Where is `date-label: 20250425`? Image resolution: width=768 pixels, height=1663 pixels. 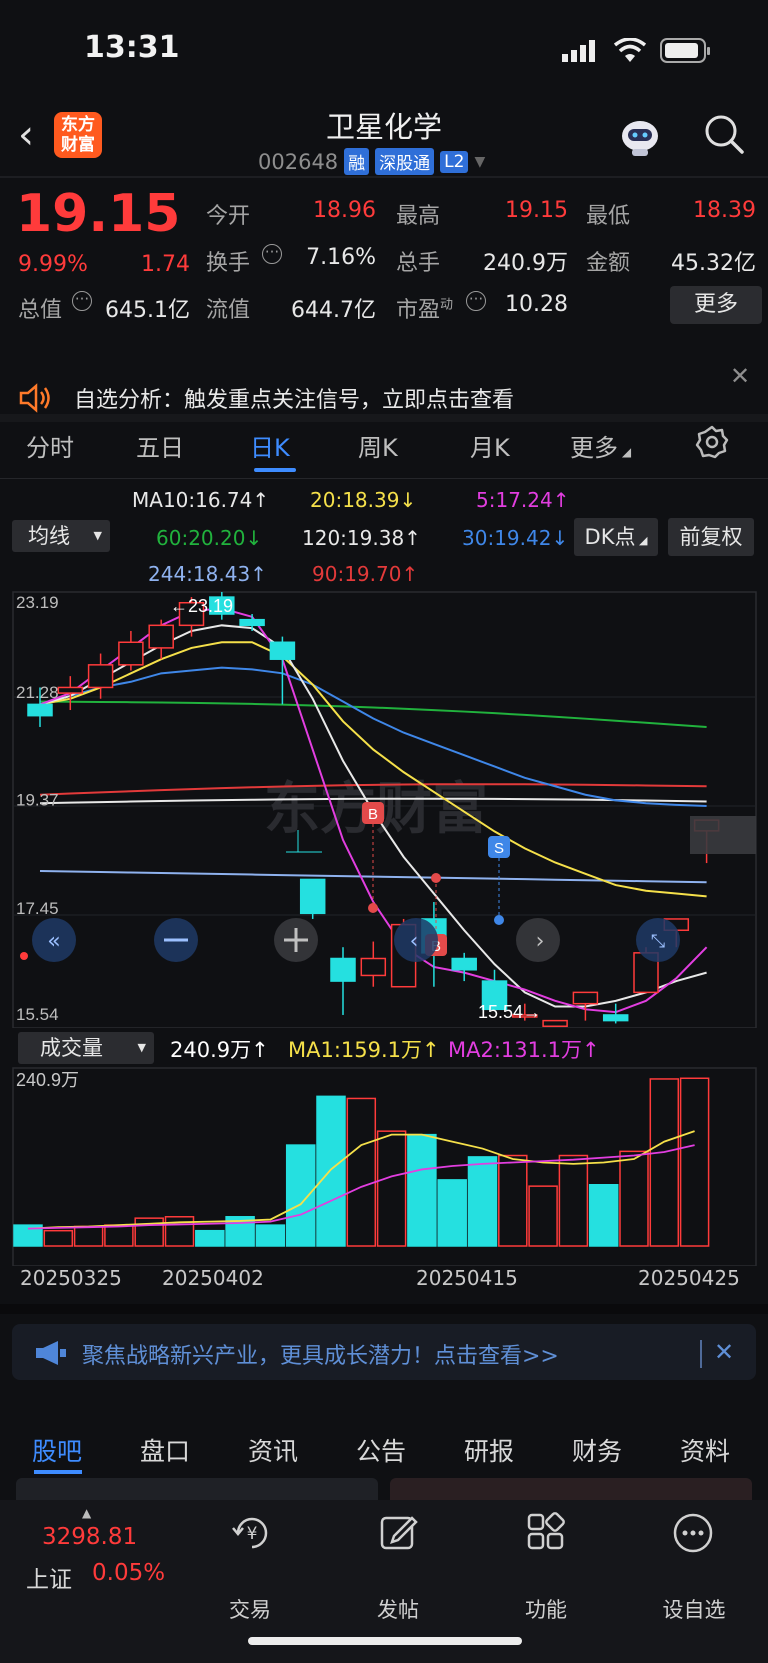 date-label: 20250425 is located at coordinates (689, 1278).